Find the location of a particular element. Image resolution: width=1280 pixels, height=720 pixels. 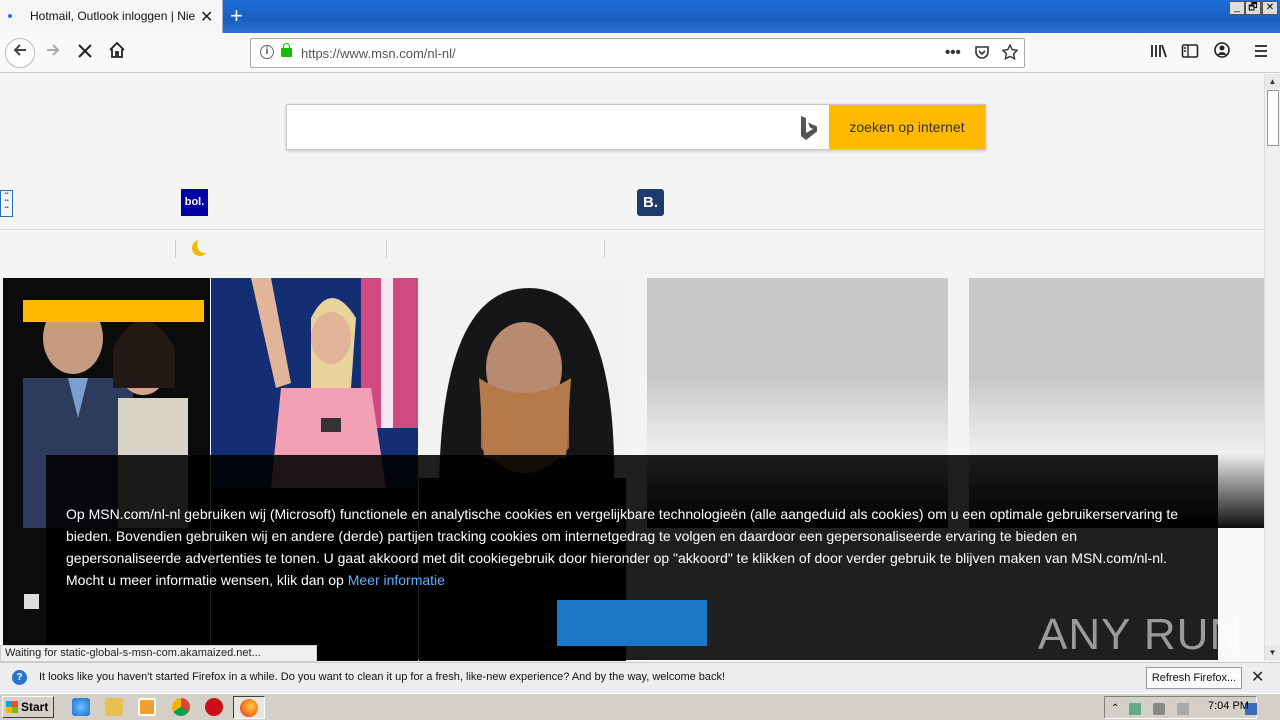

volume-icon is located at coordinates (1159, 709).